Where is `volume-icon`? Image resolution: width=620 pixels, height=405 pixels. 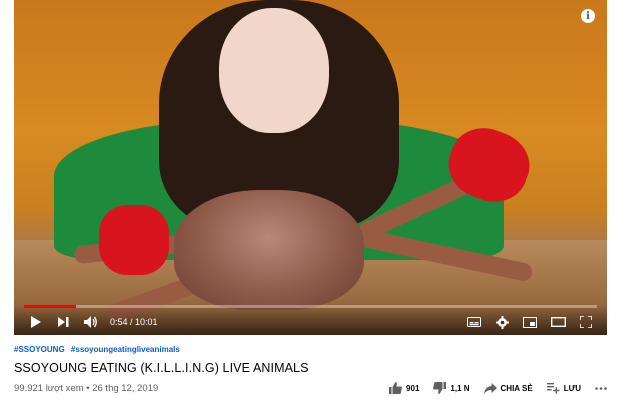
volume-icon is located at coordinates (90, 322).